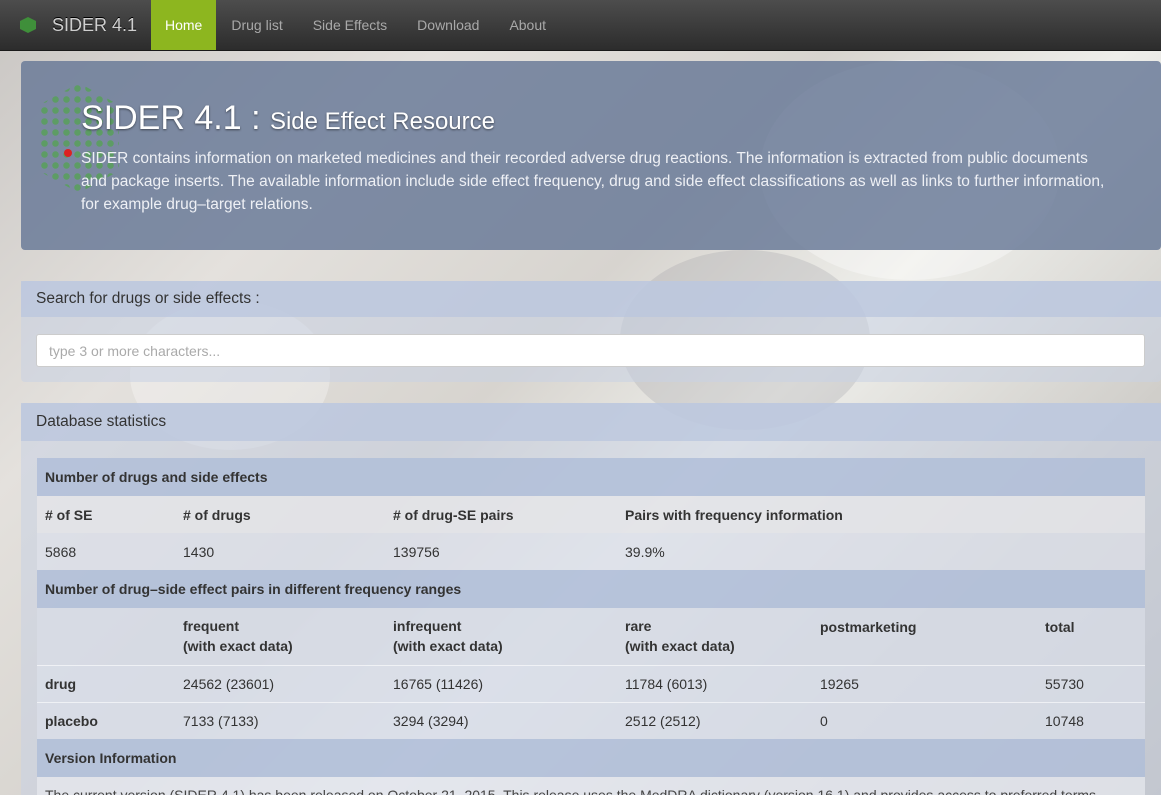 The image size is (1161, 795). I want to click on nav-about: About, so click(527, 25).